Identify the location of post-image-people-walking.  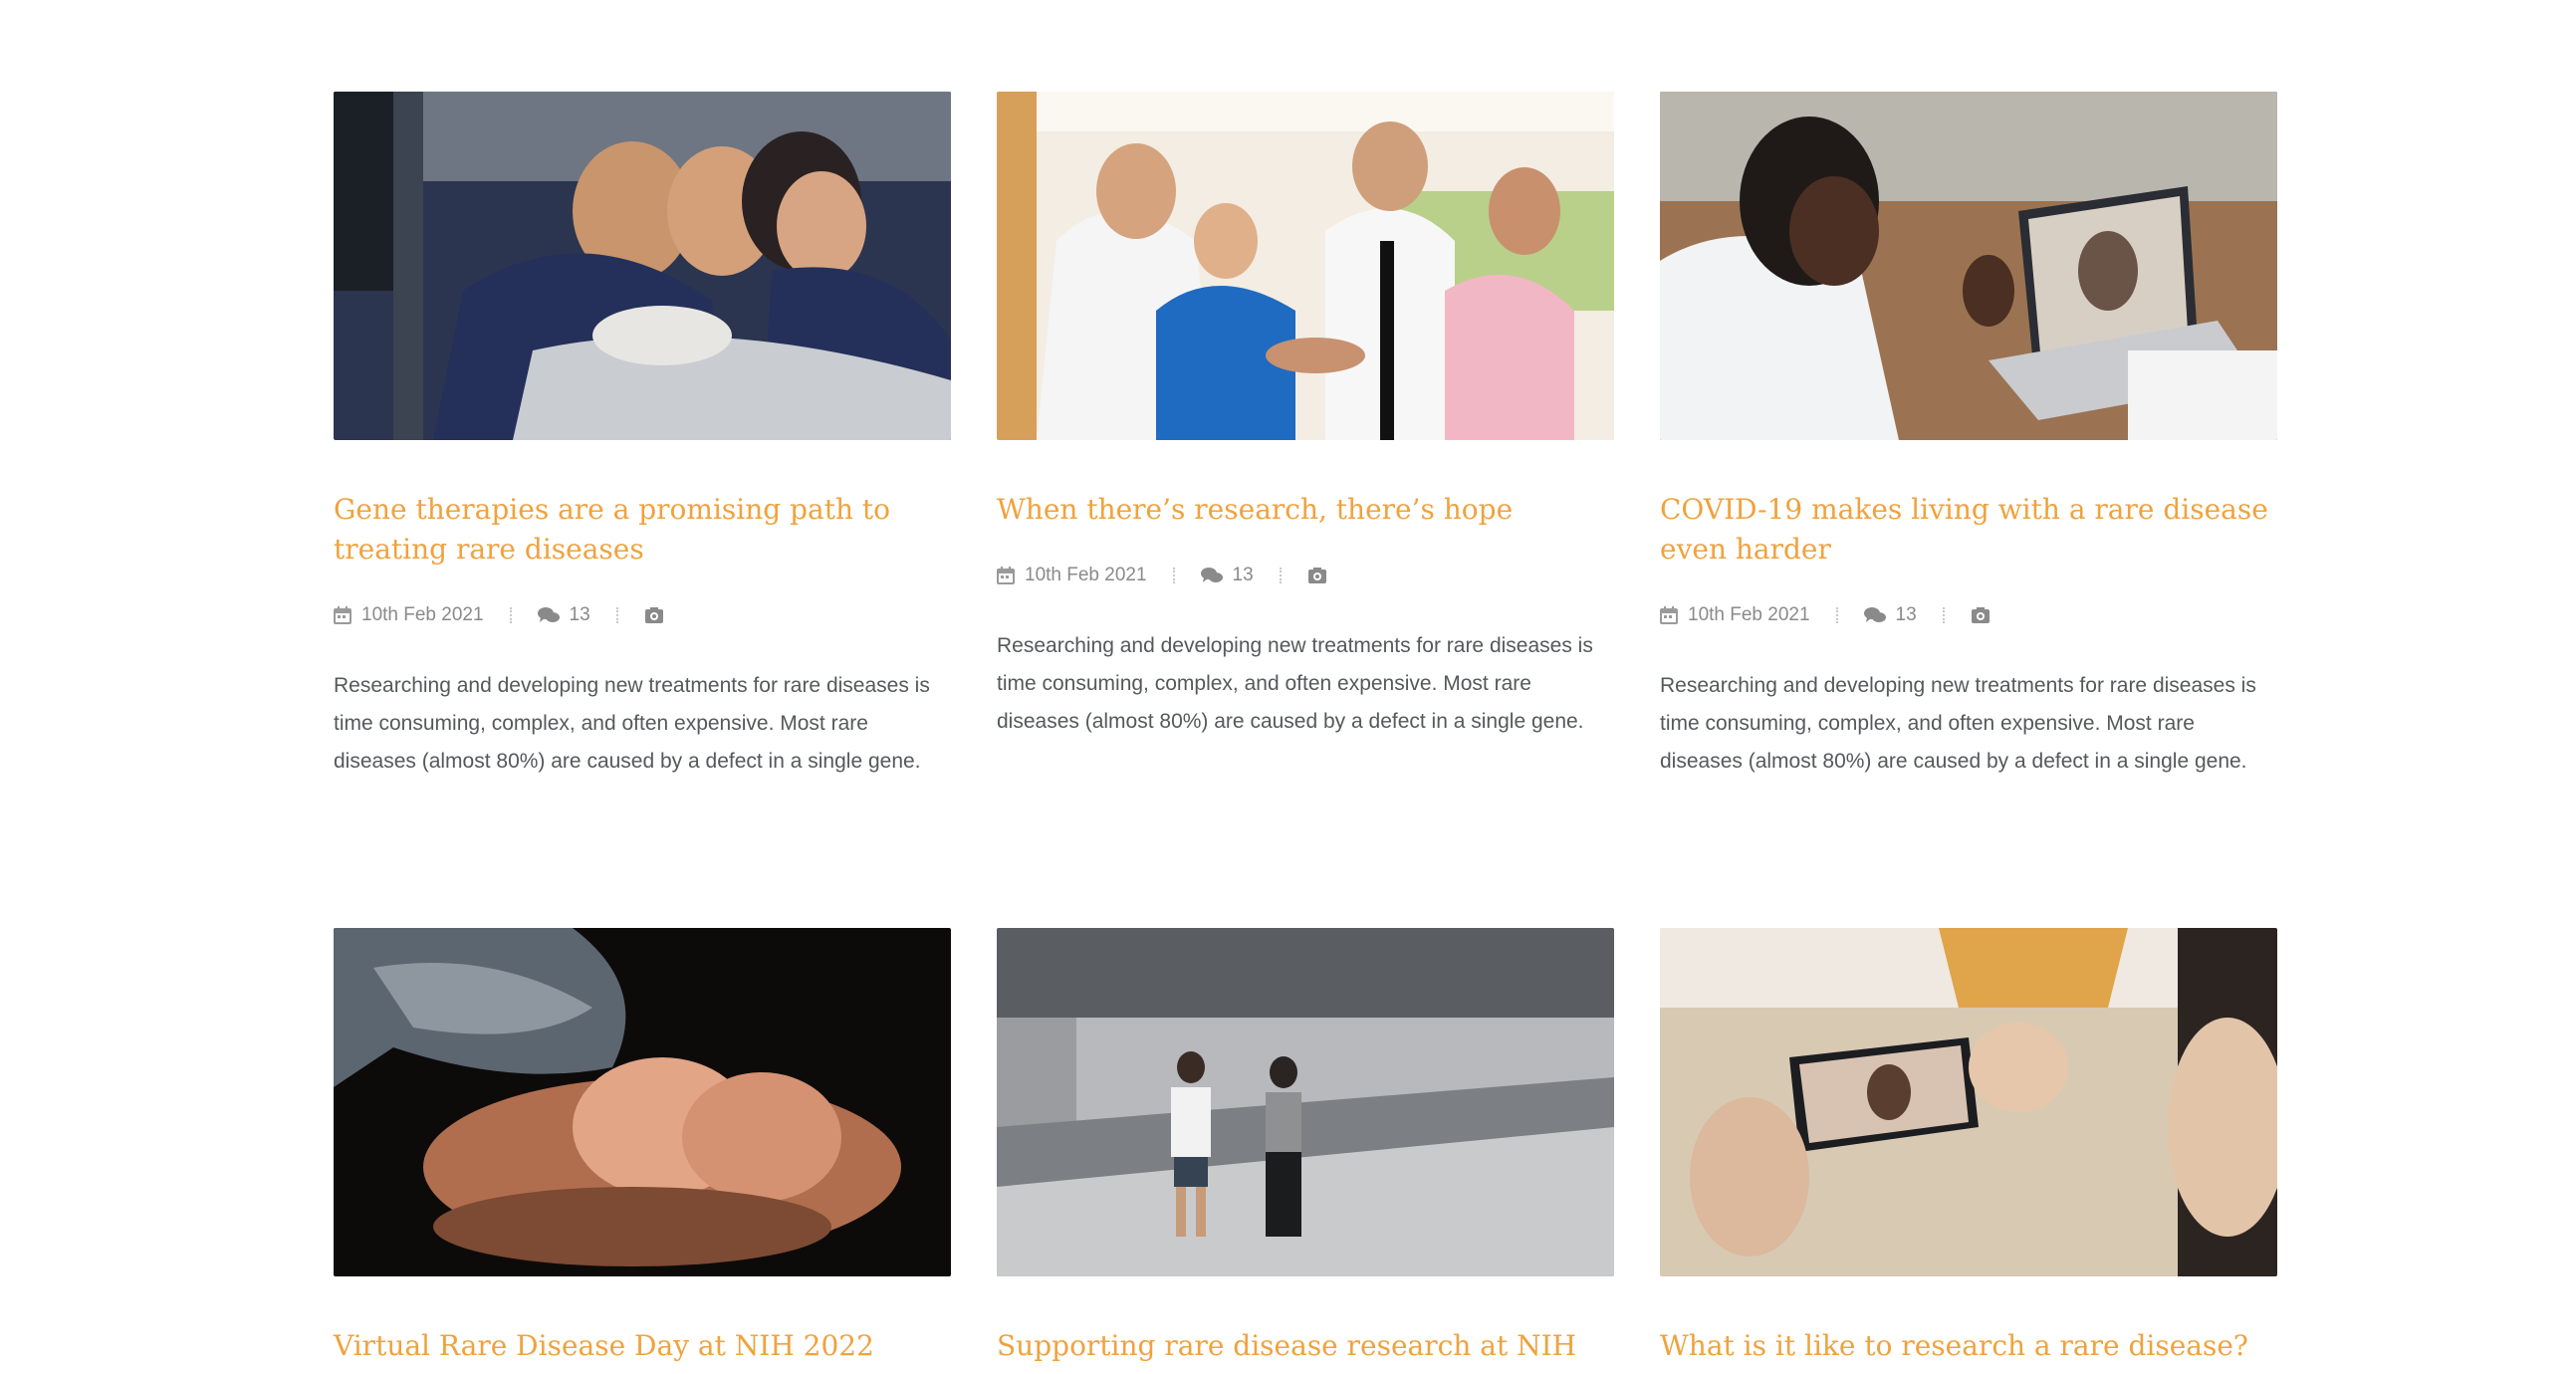
(1305, 1102).